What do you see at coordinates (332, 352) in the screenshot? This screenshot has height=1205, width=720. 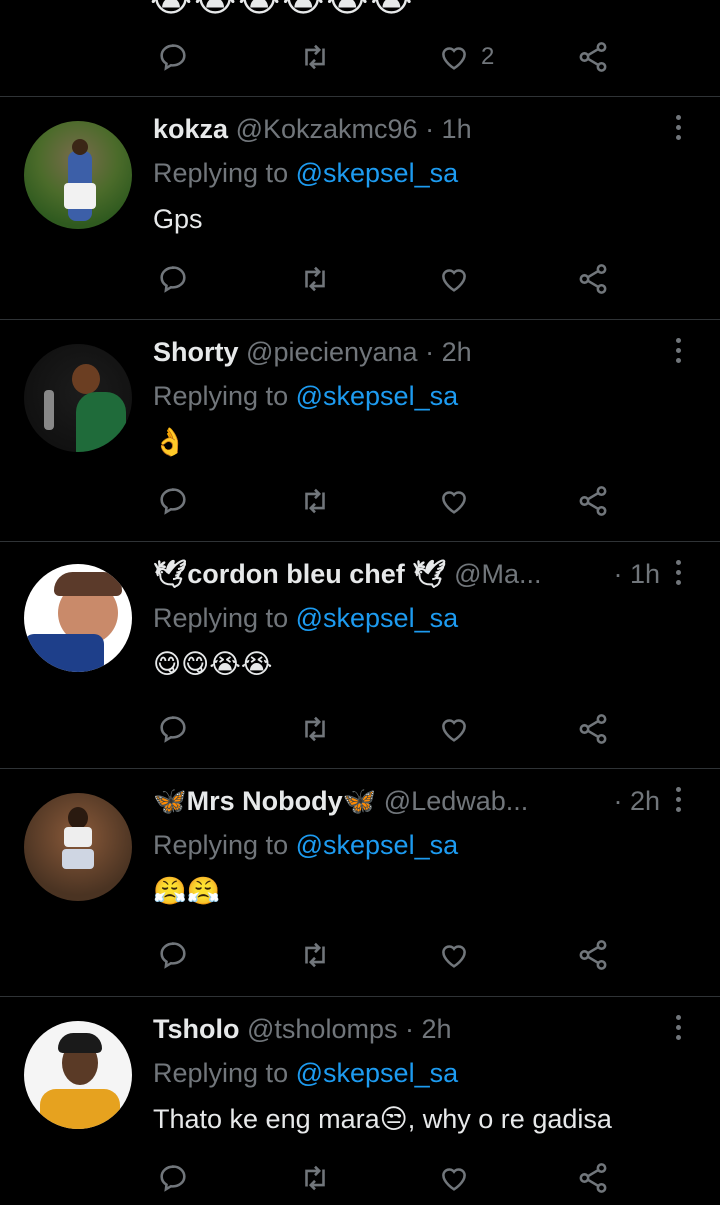 I see `handle: @piecienyana` at bounding box center [332, 352].